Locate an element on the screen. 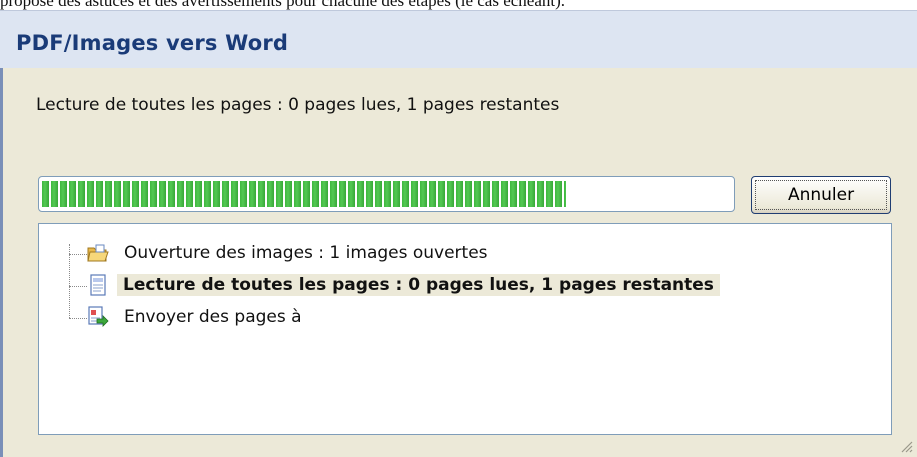 This screenshot has width=917, height=457. tree-item-label: Ouverture des images : 1 images ouvertes is located at coordinates (306, 253).